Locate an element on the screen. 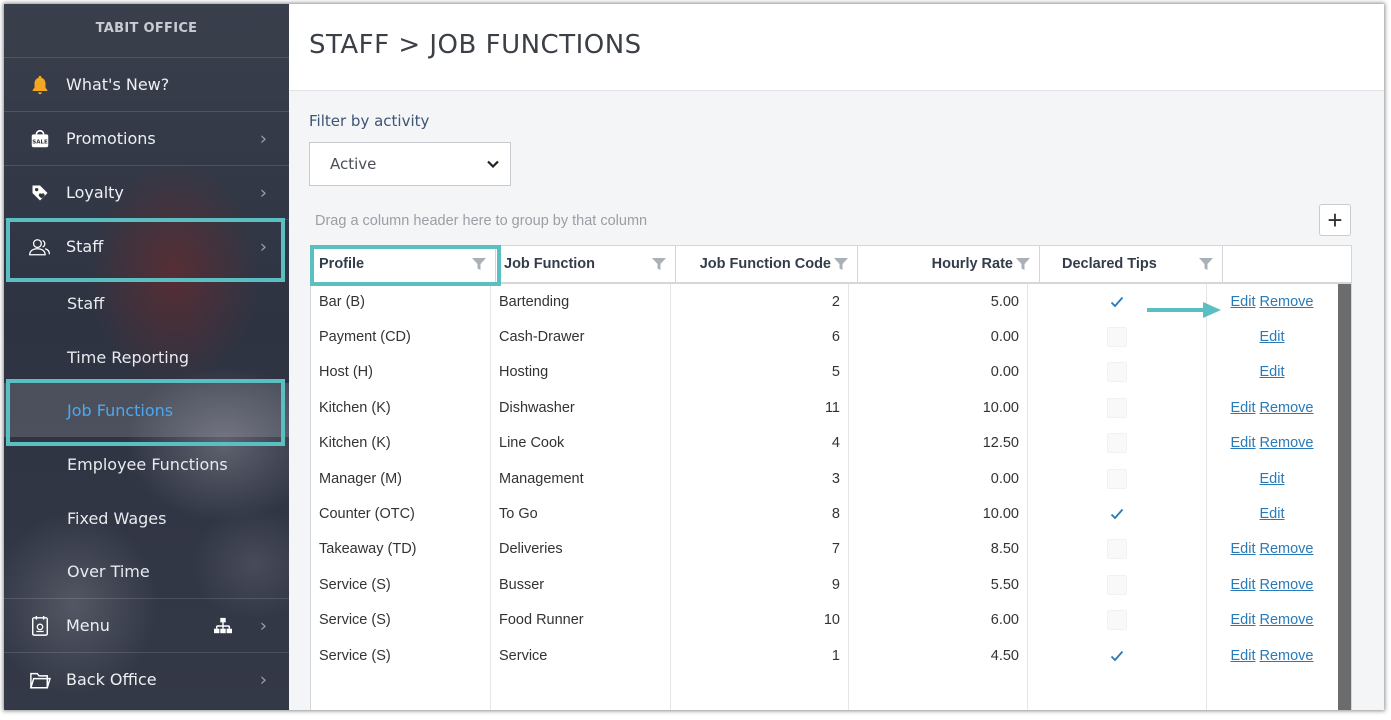 This screenshot has width=1391, height=720. cell-job-function: Food Runner is located at coordinates (541, 619).